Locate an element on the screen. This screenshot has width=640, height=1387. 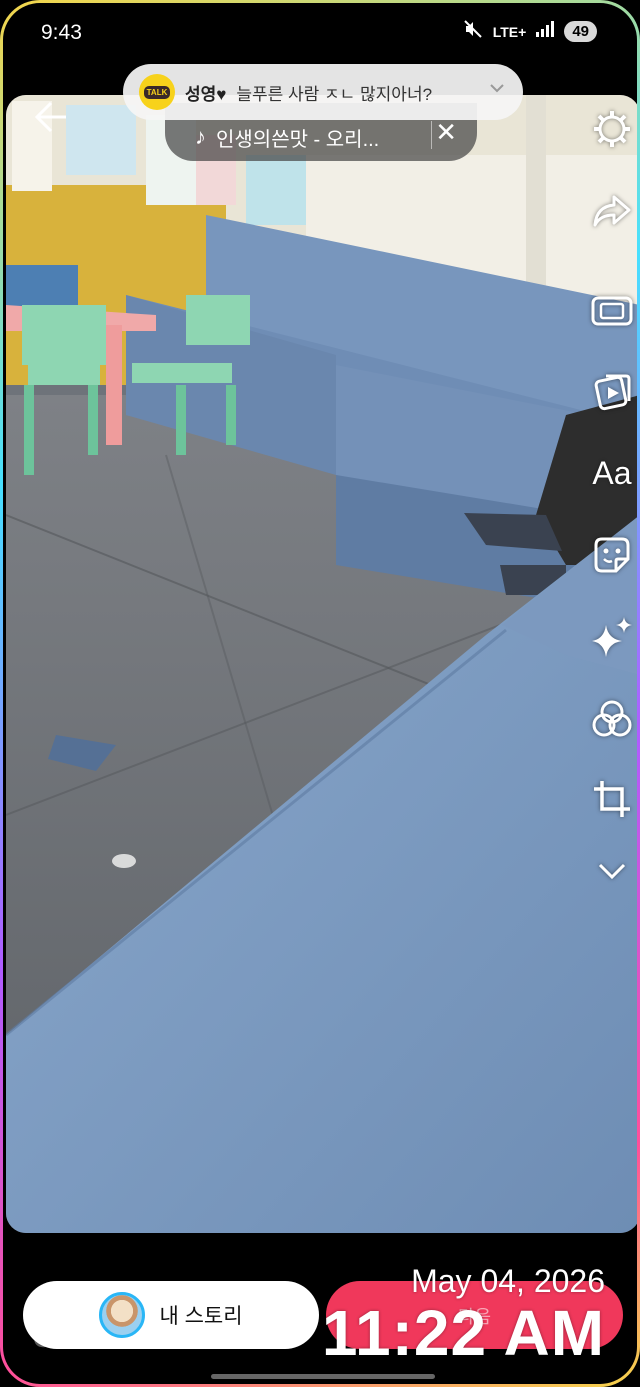
share-forward-button is located at coordinates (612, 211).